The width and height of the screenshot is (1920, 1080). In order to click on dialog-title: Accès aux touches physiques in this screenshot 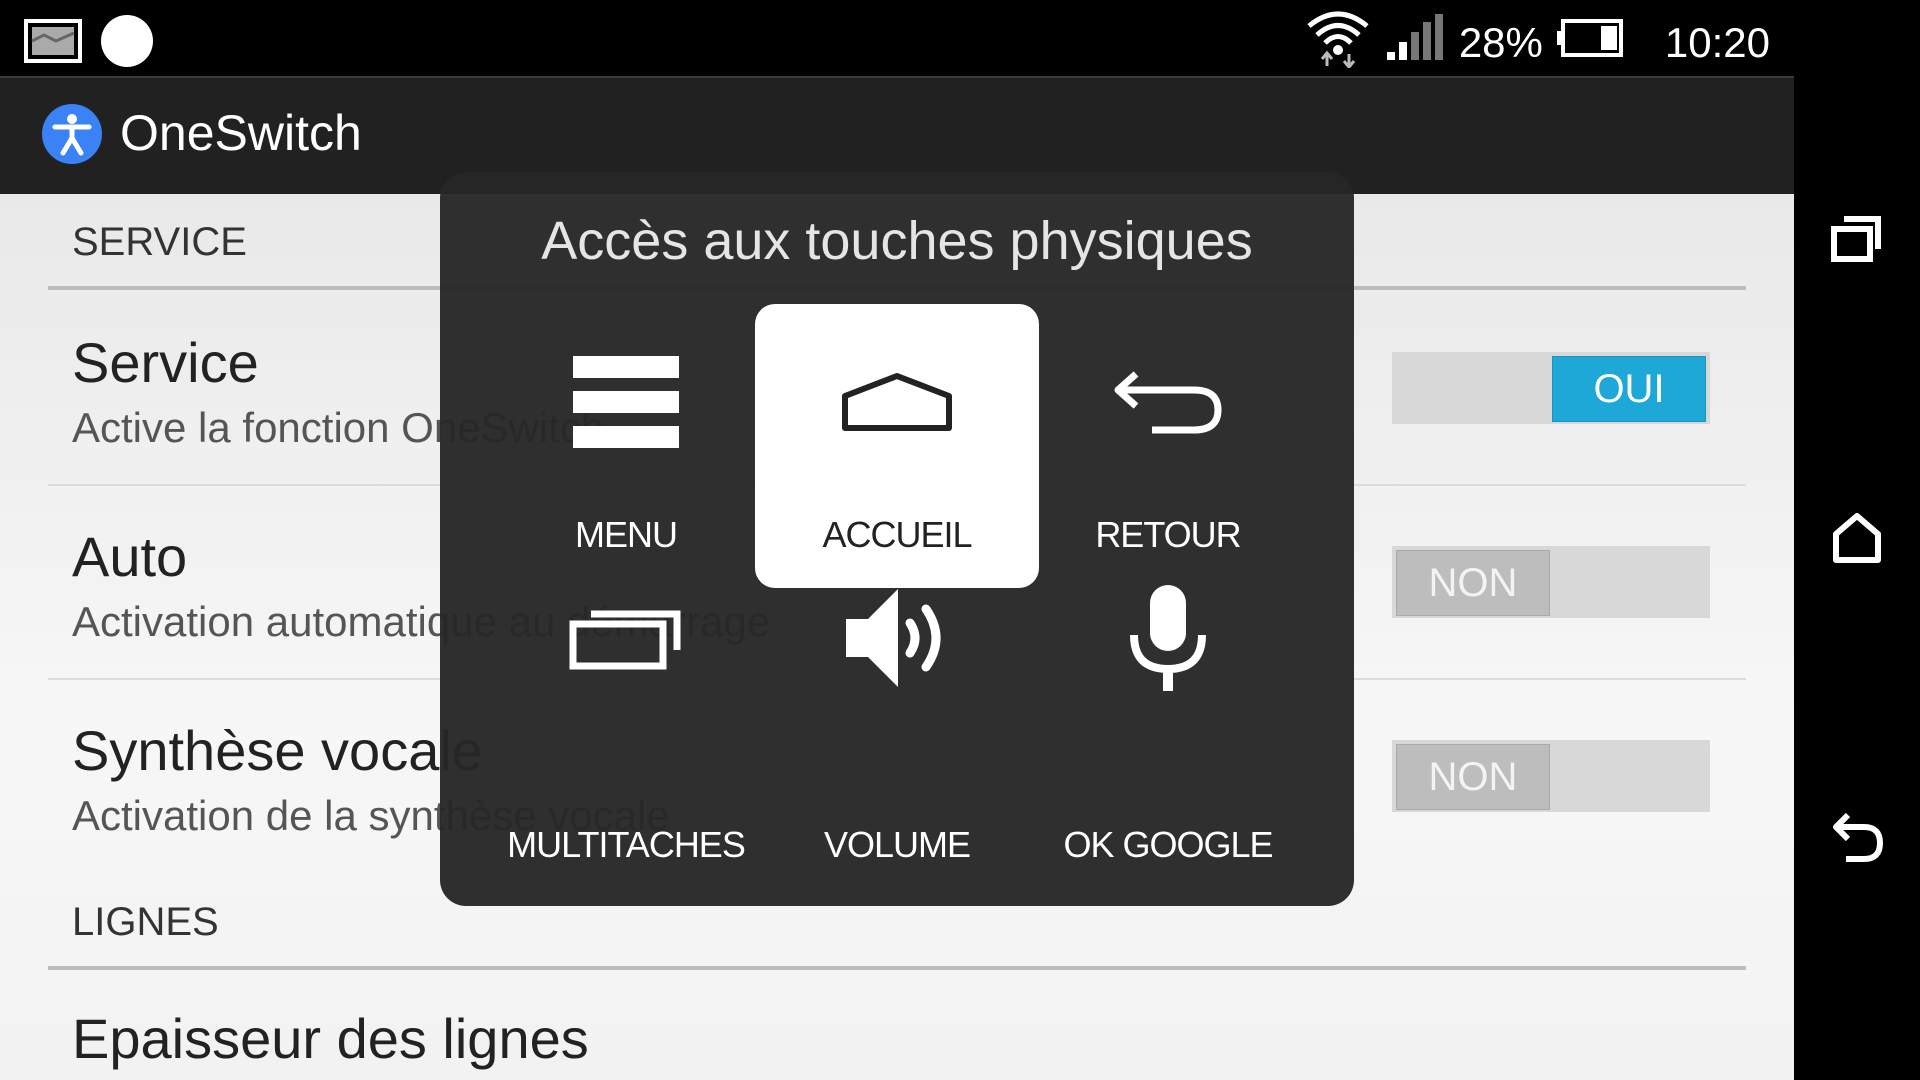, I will do `click(897, 241)`.